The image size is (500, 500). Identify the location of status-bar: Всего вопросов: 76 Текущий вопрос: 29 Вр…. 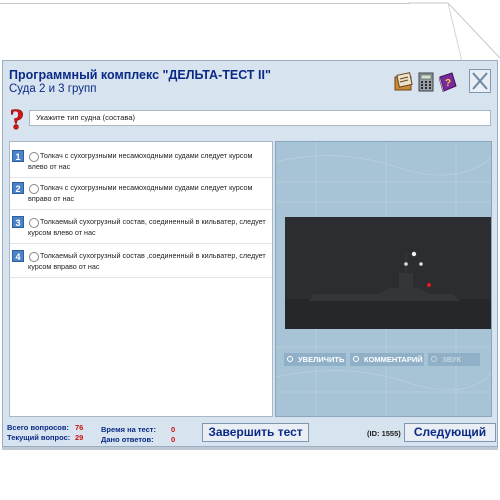
(250, 432).